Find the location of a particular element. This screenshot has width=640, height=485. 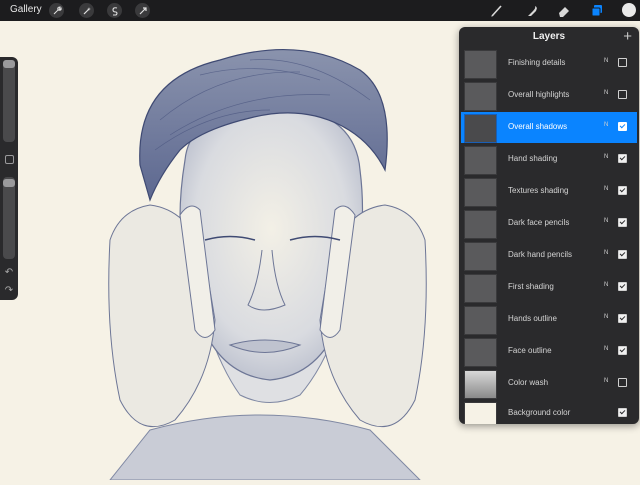

layer-name: Hand shading is located at coordinates (533, 158).